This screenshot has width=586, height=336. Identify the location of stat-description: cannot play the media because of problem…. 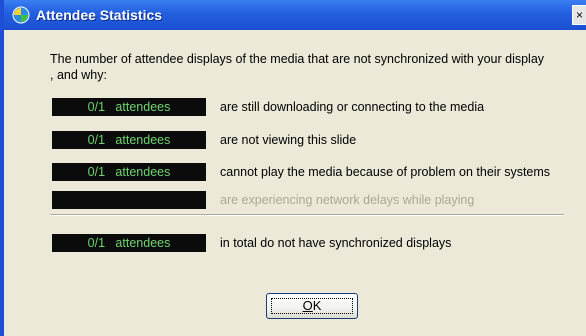
(385, 172).